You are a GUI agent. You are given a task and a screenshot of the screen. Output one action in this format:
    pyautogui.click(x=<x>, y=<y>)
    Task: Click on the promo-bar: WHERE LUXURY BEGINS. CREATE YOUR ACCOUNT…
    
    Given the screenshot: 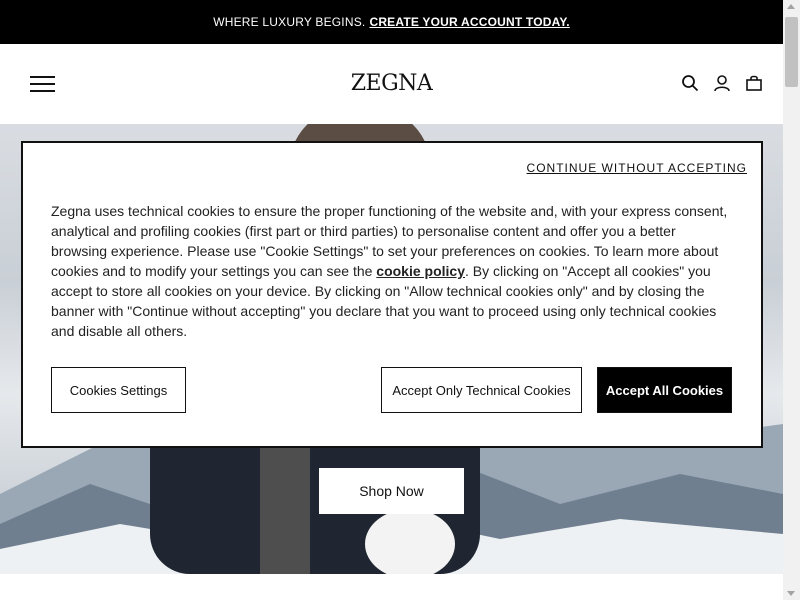 What is the action you would take?
    pyautogui.click(x=391, y=22)
    